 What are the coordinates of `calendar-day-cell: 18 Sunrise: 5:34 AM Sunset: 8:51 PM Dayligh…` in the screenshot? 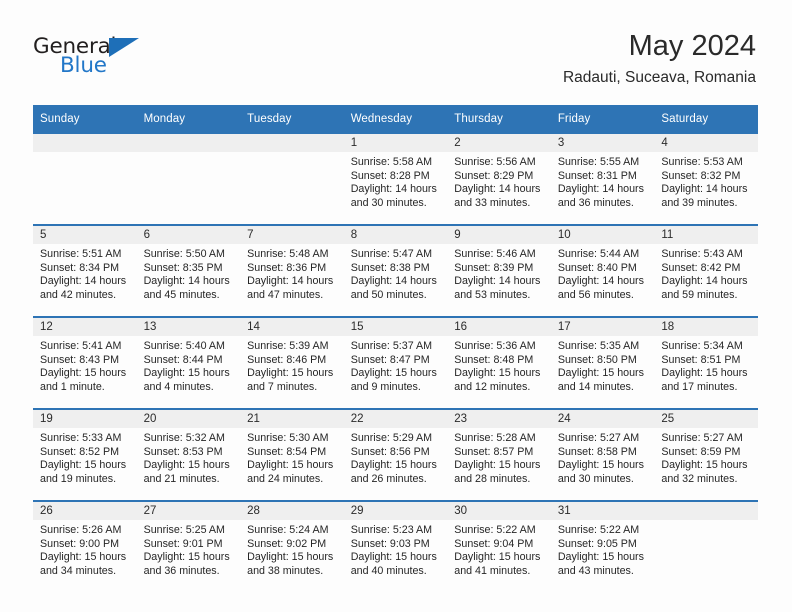 It's located at (706, 362).